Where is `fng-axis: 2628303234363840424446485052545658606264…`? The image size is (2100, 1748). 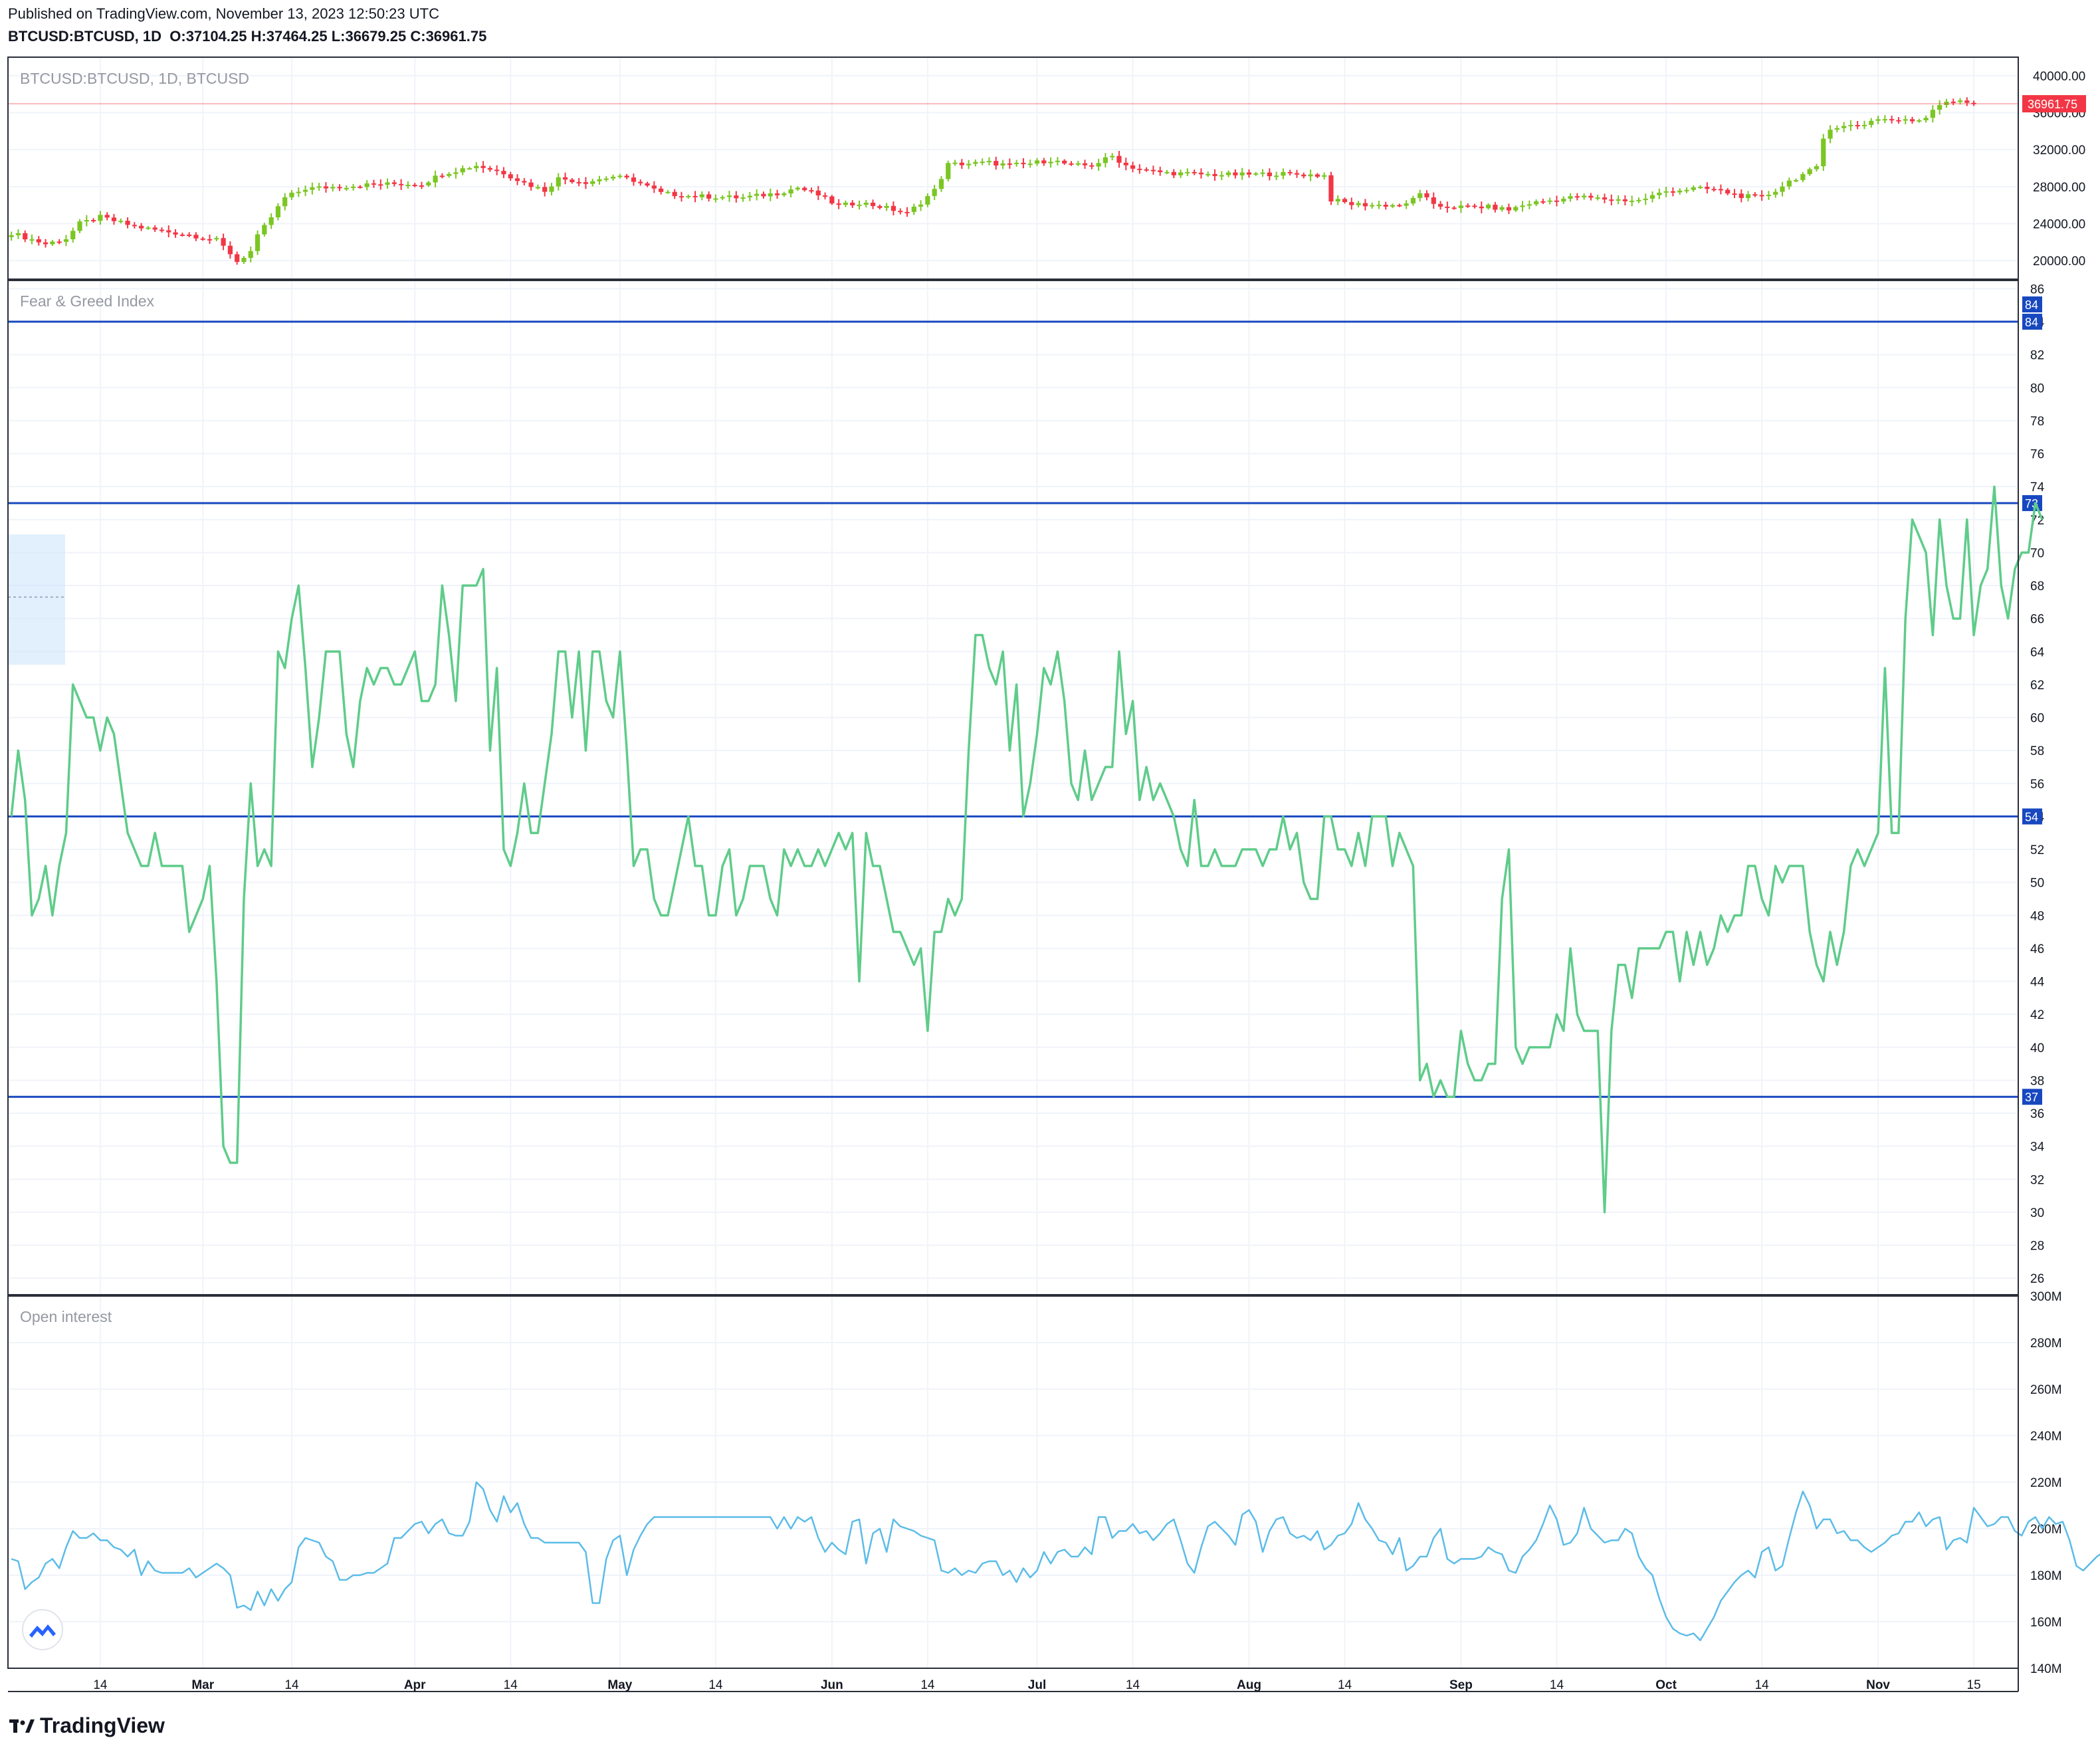 fng-axis: 2628303234363840424446485052545658606264… is located at coordinates (2037, 784).